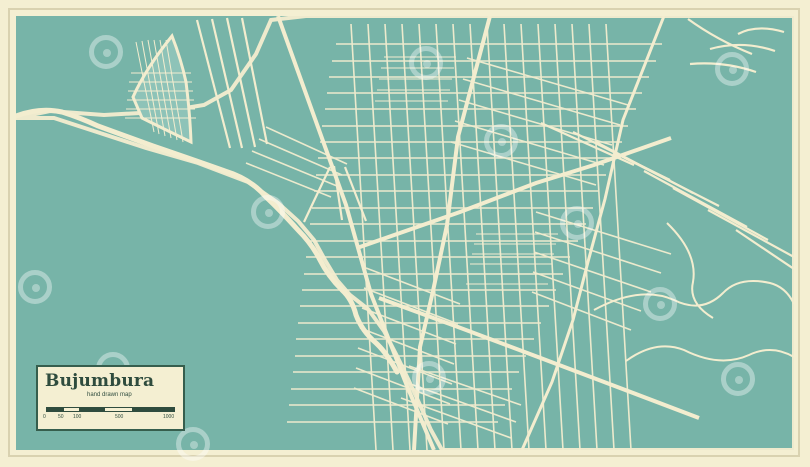  I want to click on map-subtitle: hand drawn map, so click(109, 395).